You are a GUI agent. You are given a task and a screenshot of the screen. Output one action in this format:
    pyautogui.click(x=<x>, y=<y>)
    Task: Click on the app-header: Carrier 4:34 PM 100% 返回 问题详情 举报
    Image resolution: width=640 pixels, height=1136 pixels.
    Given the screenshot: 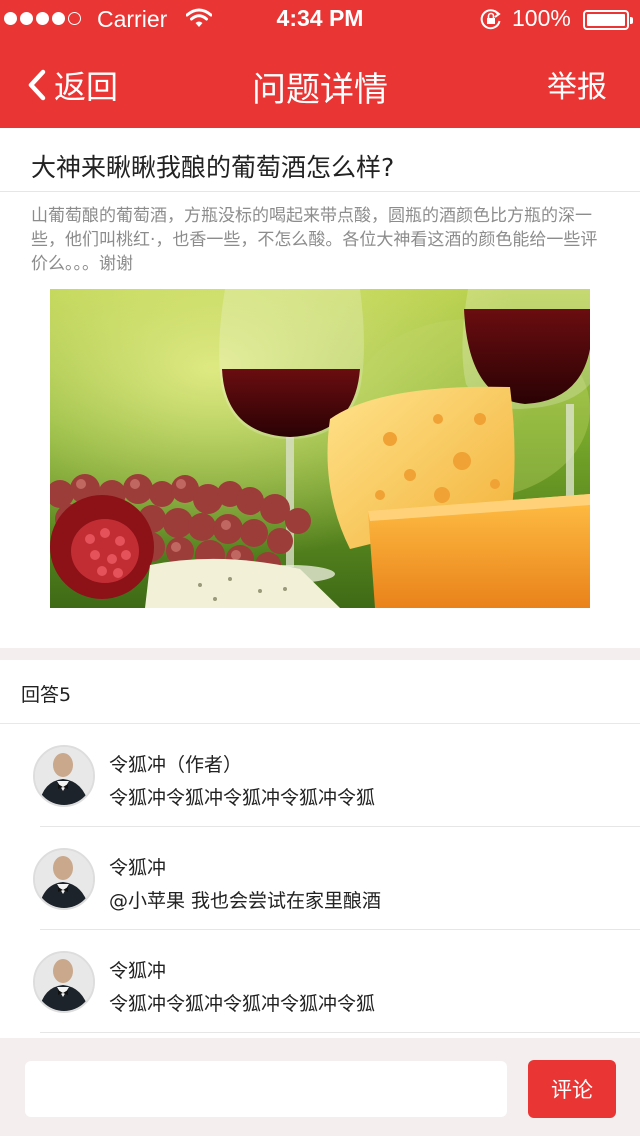 What is the action you would take?
    pyautogui.click(x=320, y=64)
    